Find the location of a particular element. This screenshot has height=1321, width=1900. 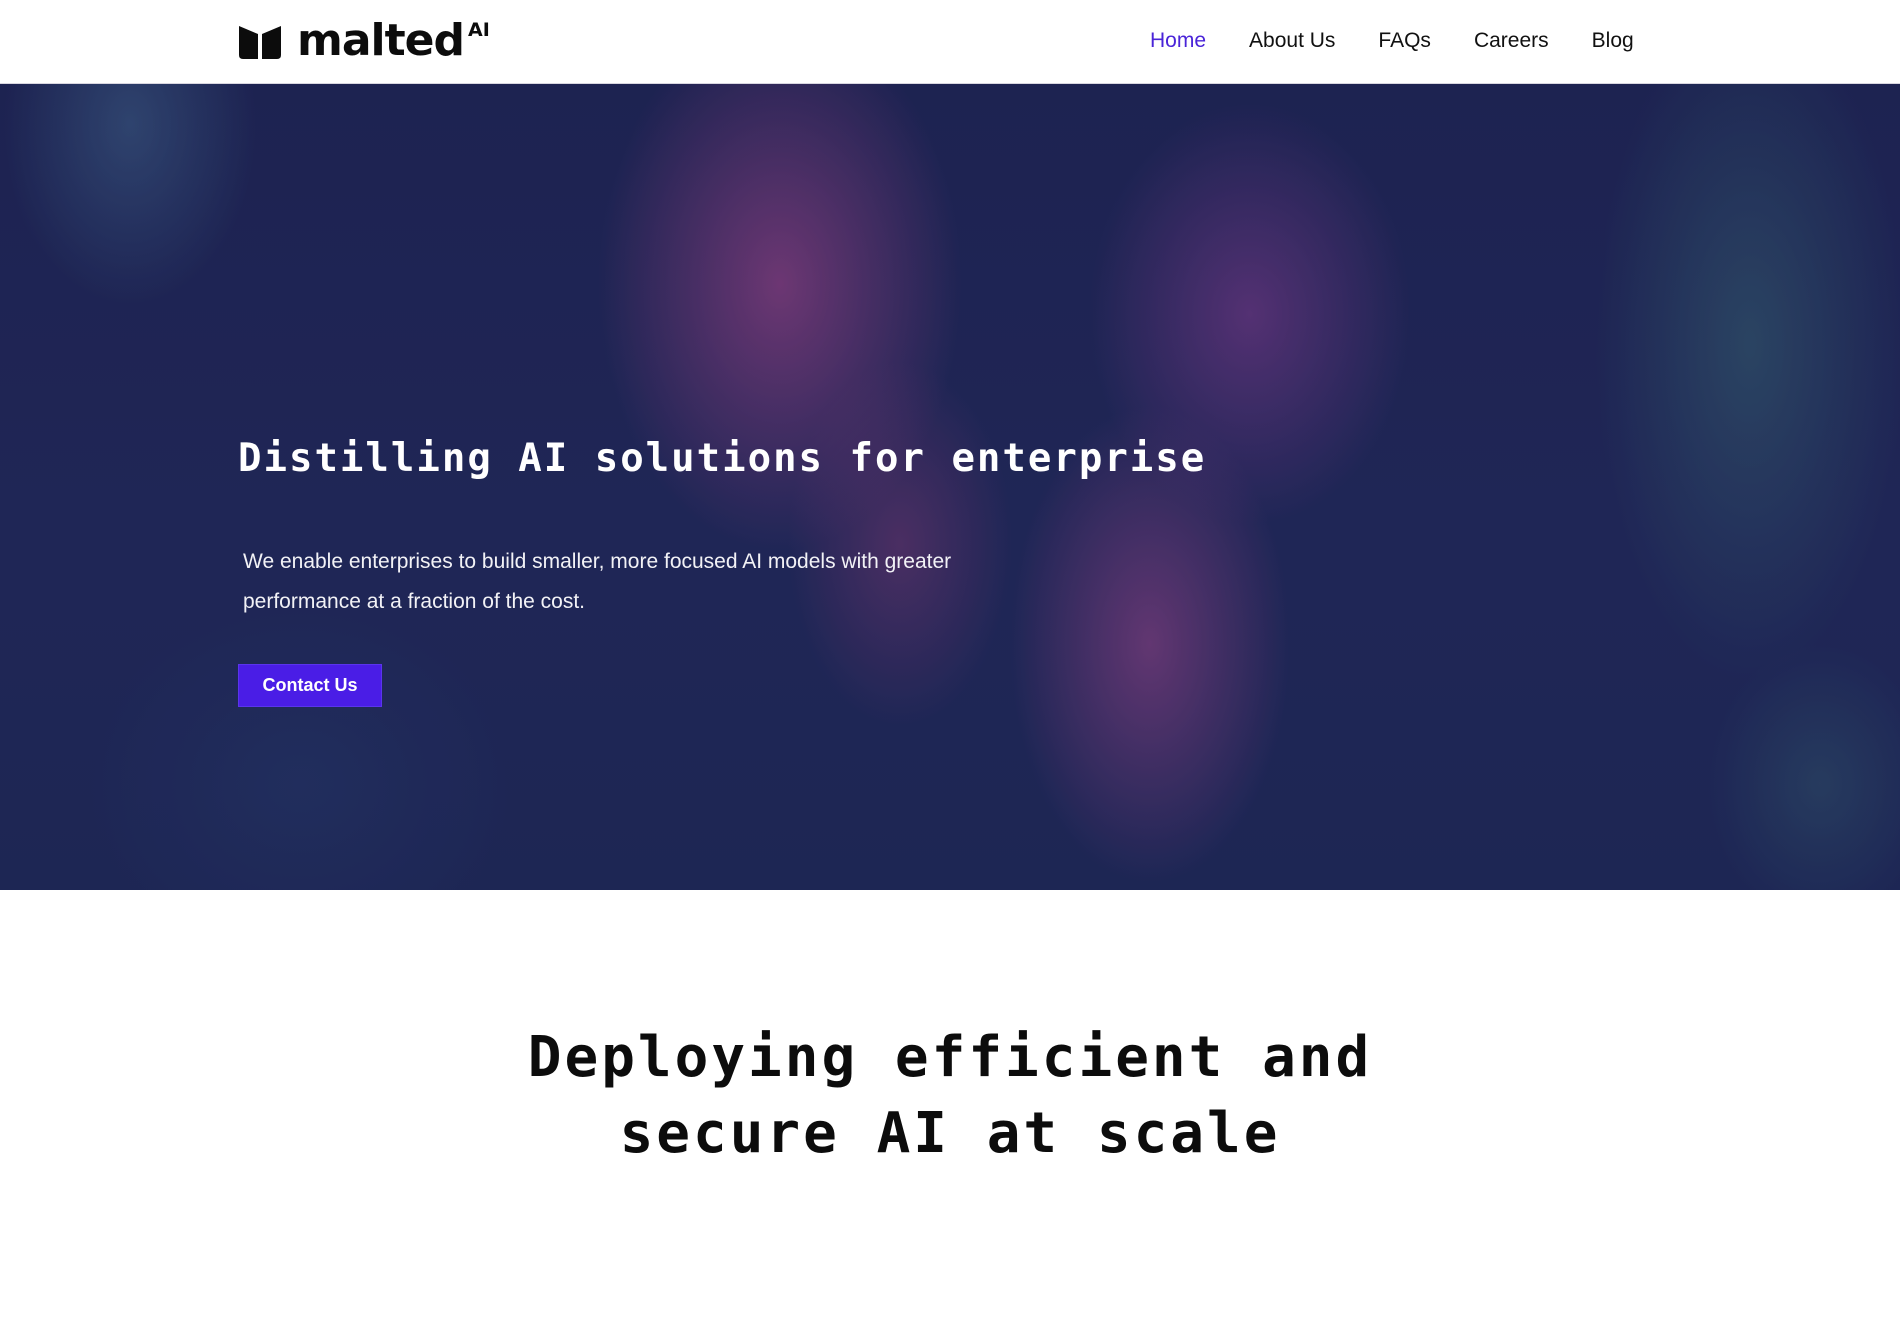

nav-link-blog: Blog is located at coordinates (1613, 41).